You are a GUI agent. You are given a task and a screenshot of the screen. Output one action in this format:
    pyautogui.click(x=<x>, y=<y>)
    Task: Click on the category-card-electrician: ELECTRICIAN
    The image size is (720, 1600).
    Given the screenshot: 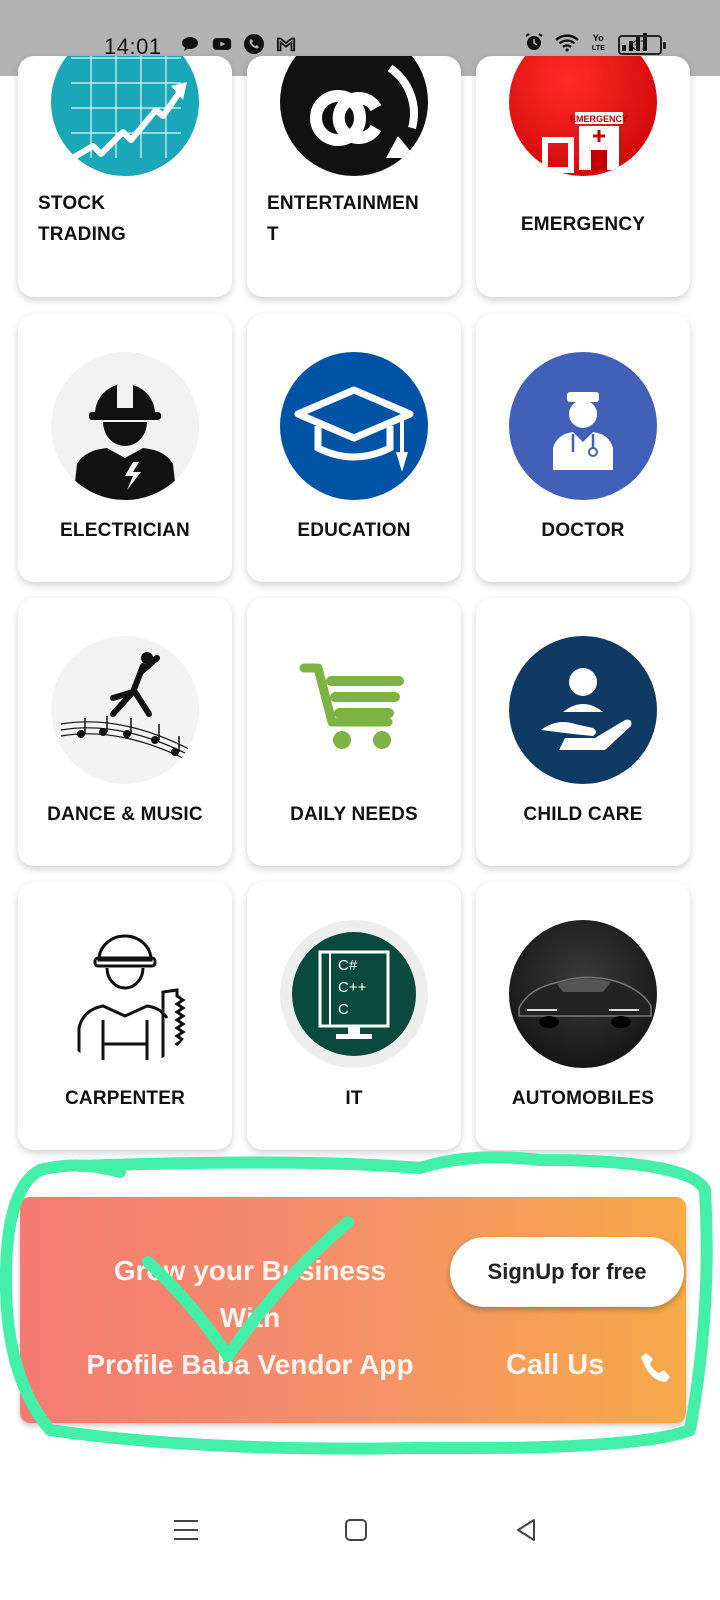 What is the action you would take?
    pyautogui.click(x=125, y=448)
    